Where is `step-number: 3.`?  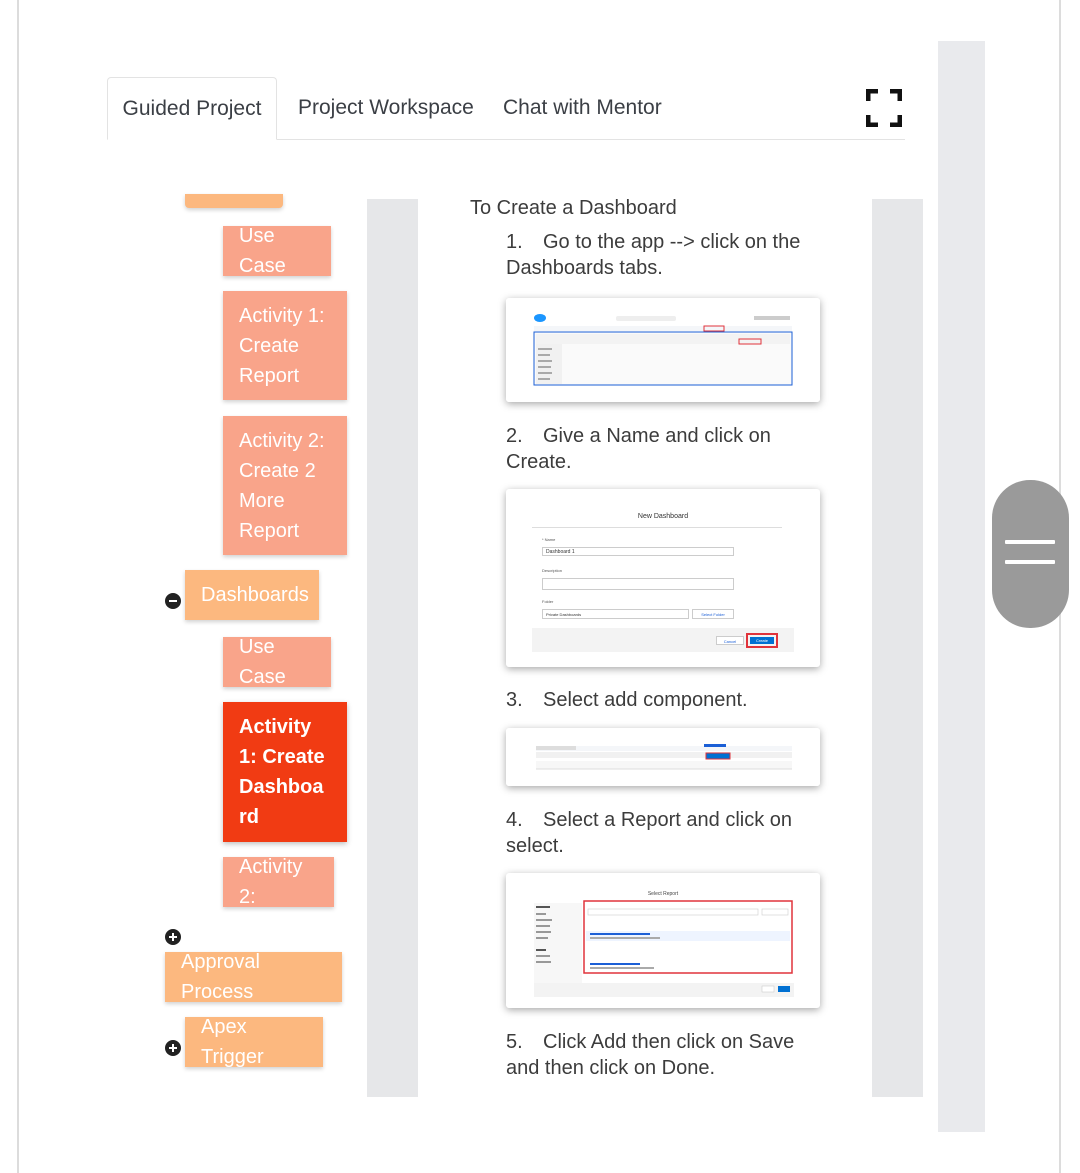 step-number: 3. is located at coordinates (514, 700).